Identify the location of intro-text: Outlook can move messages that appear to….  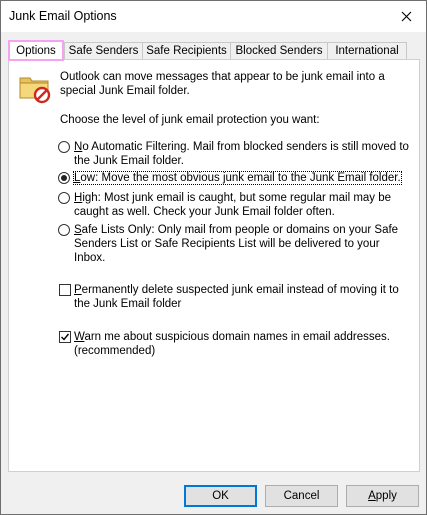
(222, 84).